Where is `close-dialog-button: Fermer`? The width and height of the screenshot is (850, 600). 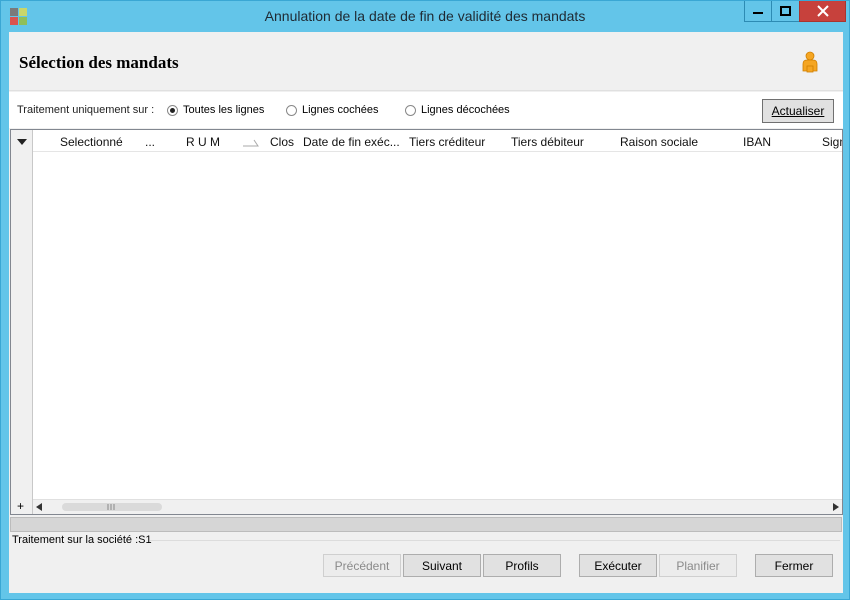
close-dialog-button: Fermer is located at coordinates (794, 565).